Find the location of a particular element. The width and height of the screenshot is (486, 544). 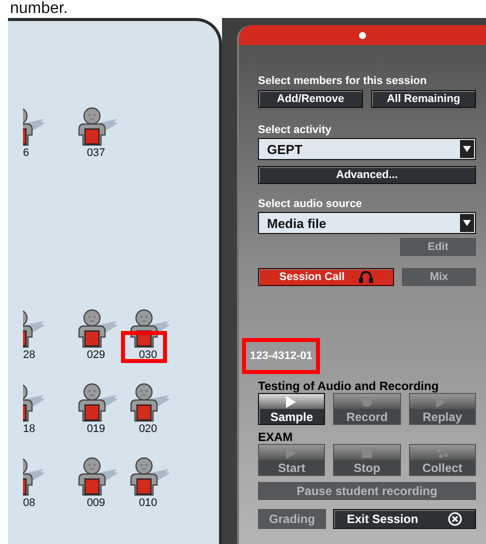

transport-button: Sample is located at coordinates (292, 409).